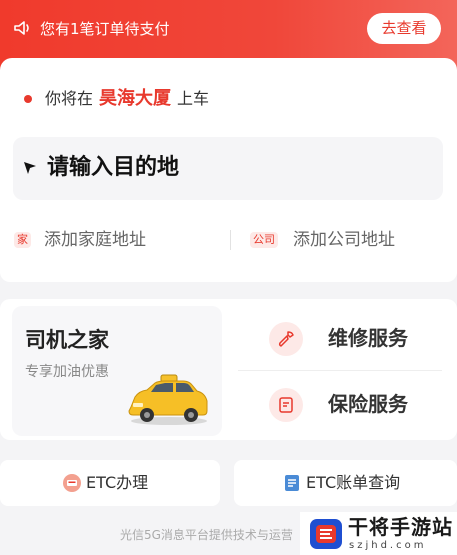 This screenshot has height=555, width=457. I want to click on footer-credit: 光信5G消息平台提供技术与运营, so click(206, 535).